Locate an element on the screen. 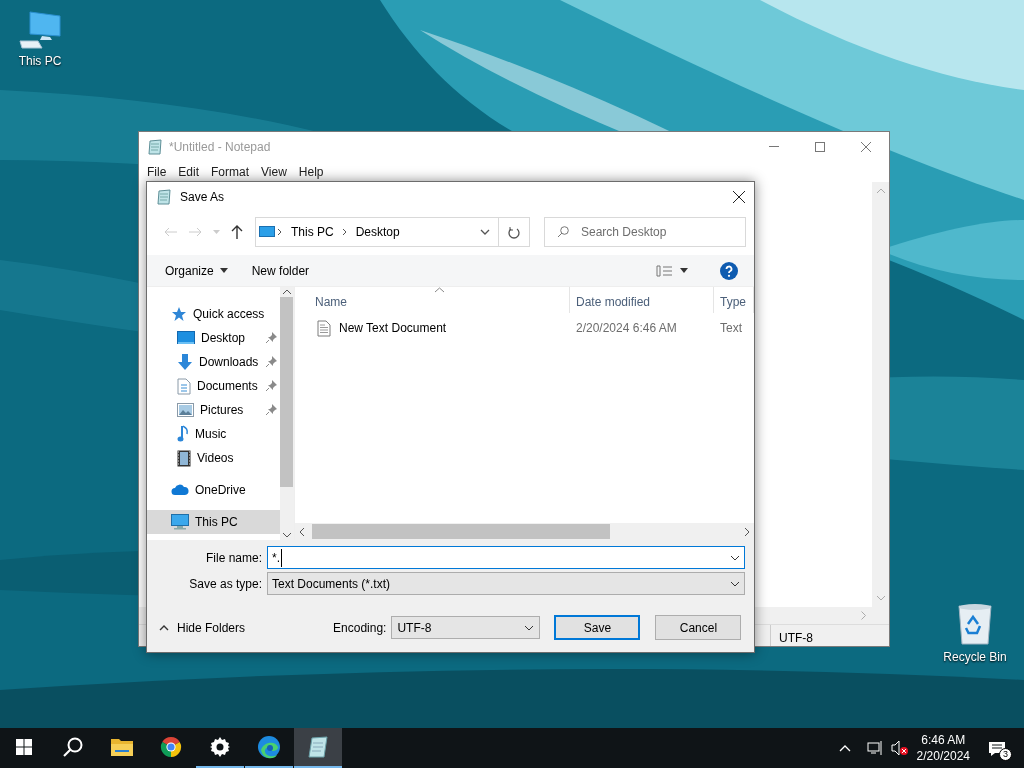 This screenshot has height=768, width=1024. windows-logo-icon is located at coordinates (24, 747).